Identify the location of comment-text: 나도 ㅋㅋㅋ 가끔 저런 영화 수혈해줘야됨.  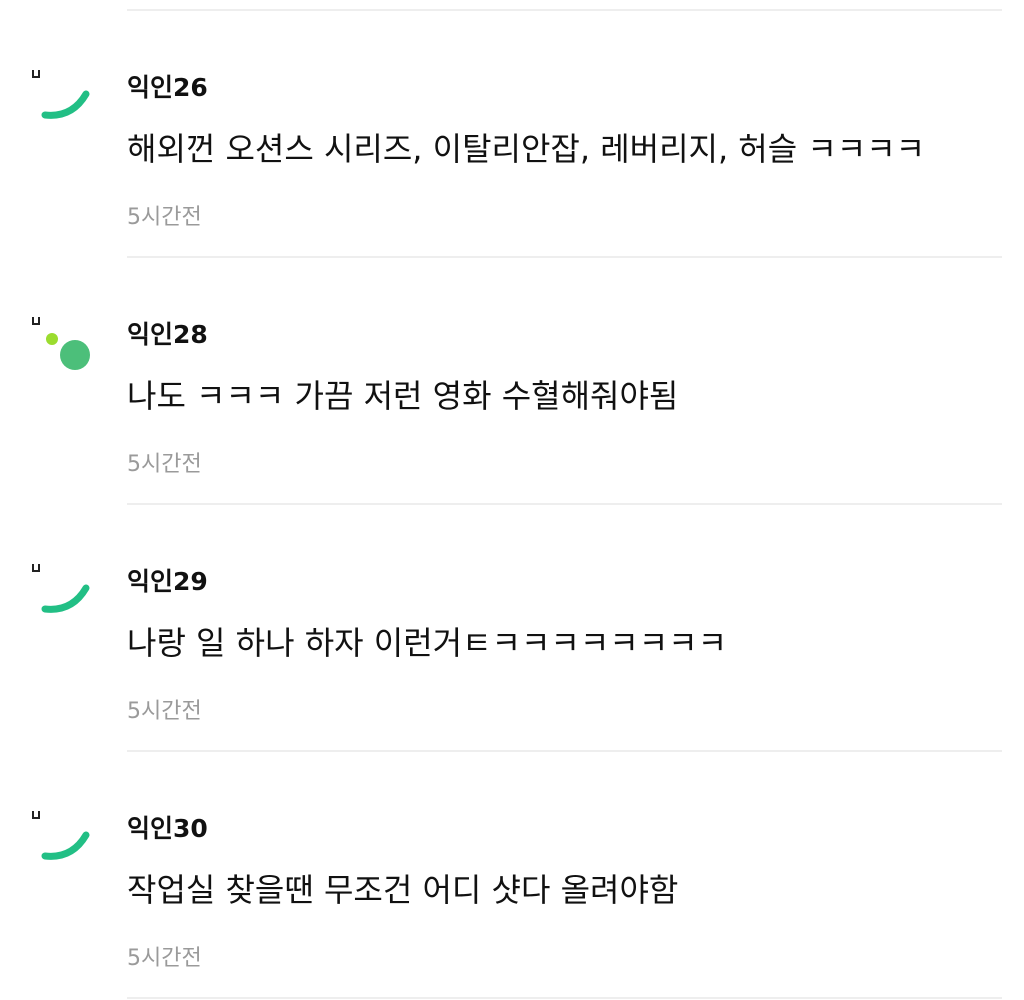
(403, 396).